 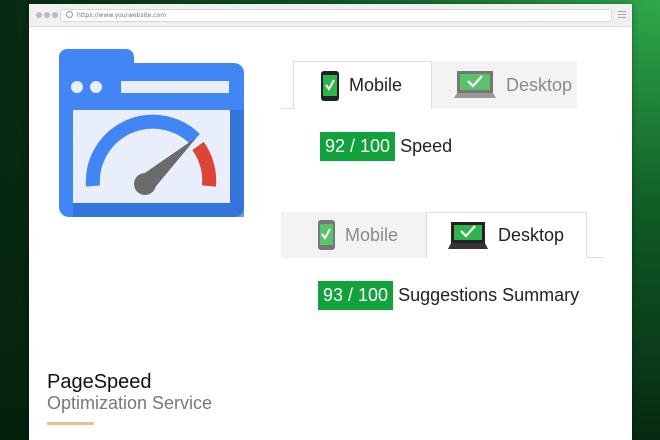 I want to click on address-bar-shape, so click(x=175, y=87).